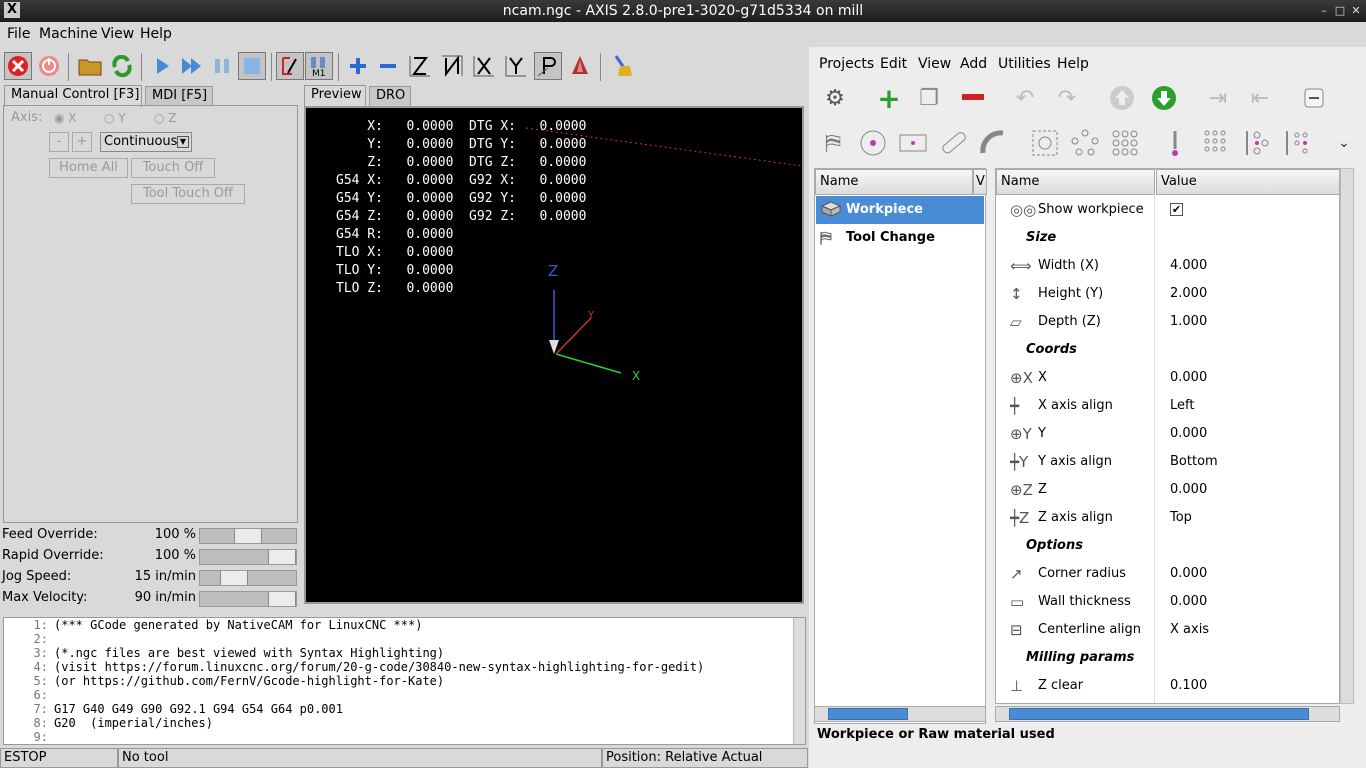 The image size is (1366, 768). I want to click on grid-pattern-icon, so click(1125, 143).